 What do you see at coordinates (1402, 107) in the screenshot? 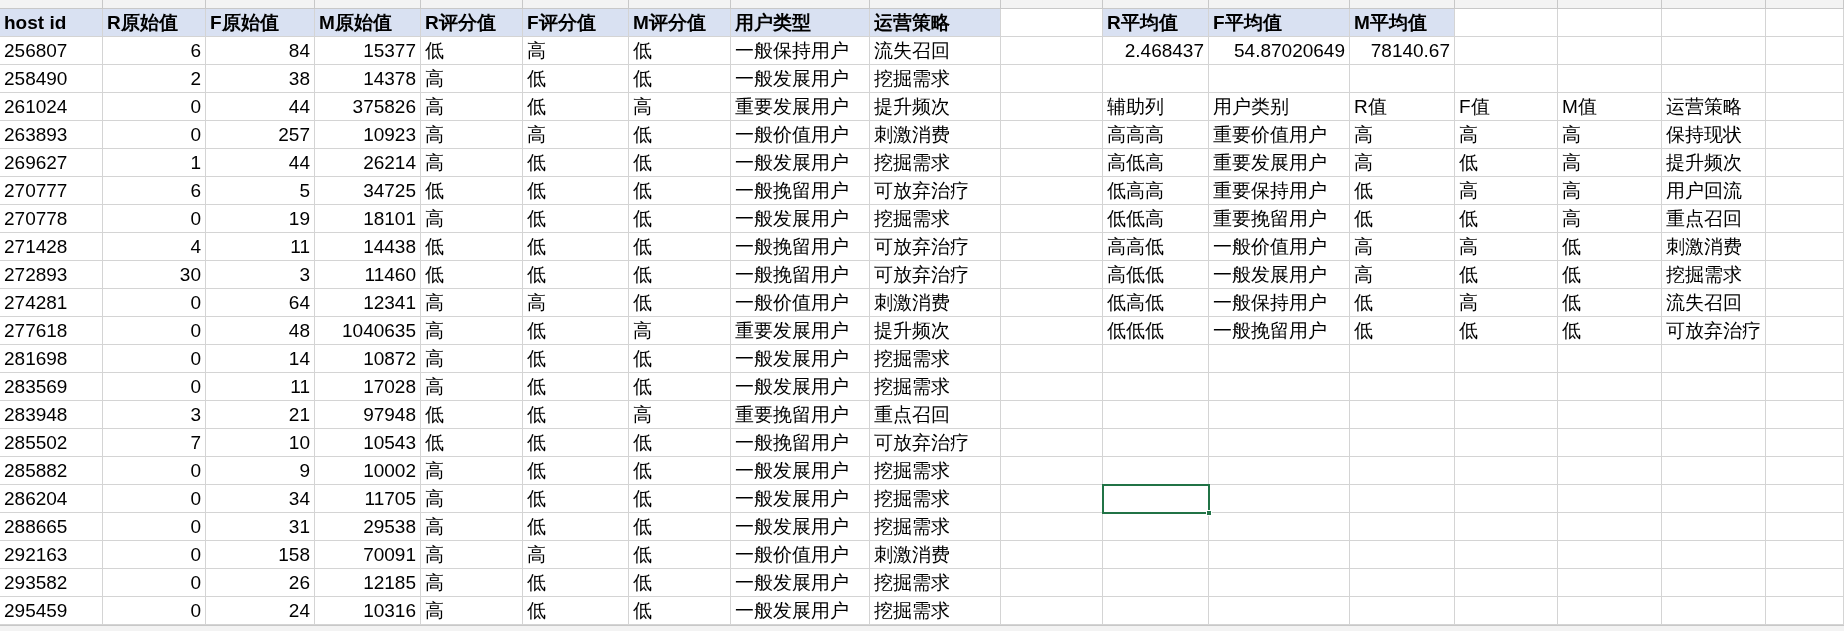
I see `table-cell: R值` at bounding box center [1402, 107].